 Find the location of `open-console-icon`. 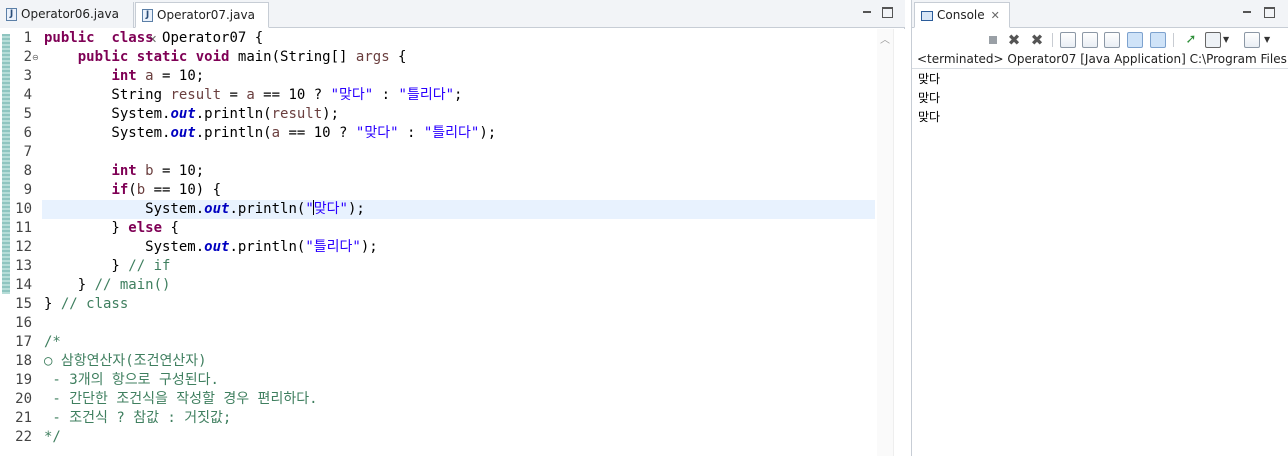

open-console-icon is located at coordinates (1252, 40).